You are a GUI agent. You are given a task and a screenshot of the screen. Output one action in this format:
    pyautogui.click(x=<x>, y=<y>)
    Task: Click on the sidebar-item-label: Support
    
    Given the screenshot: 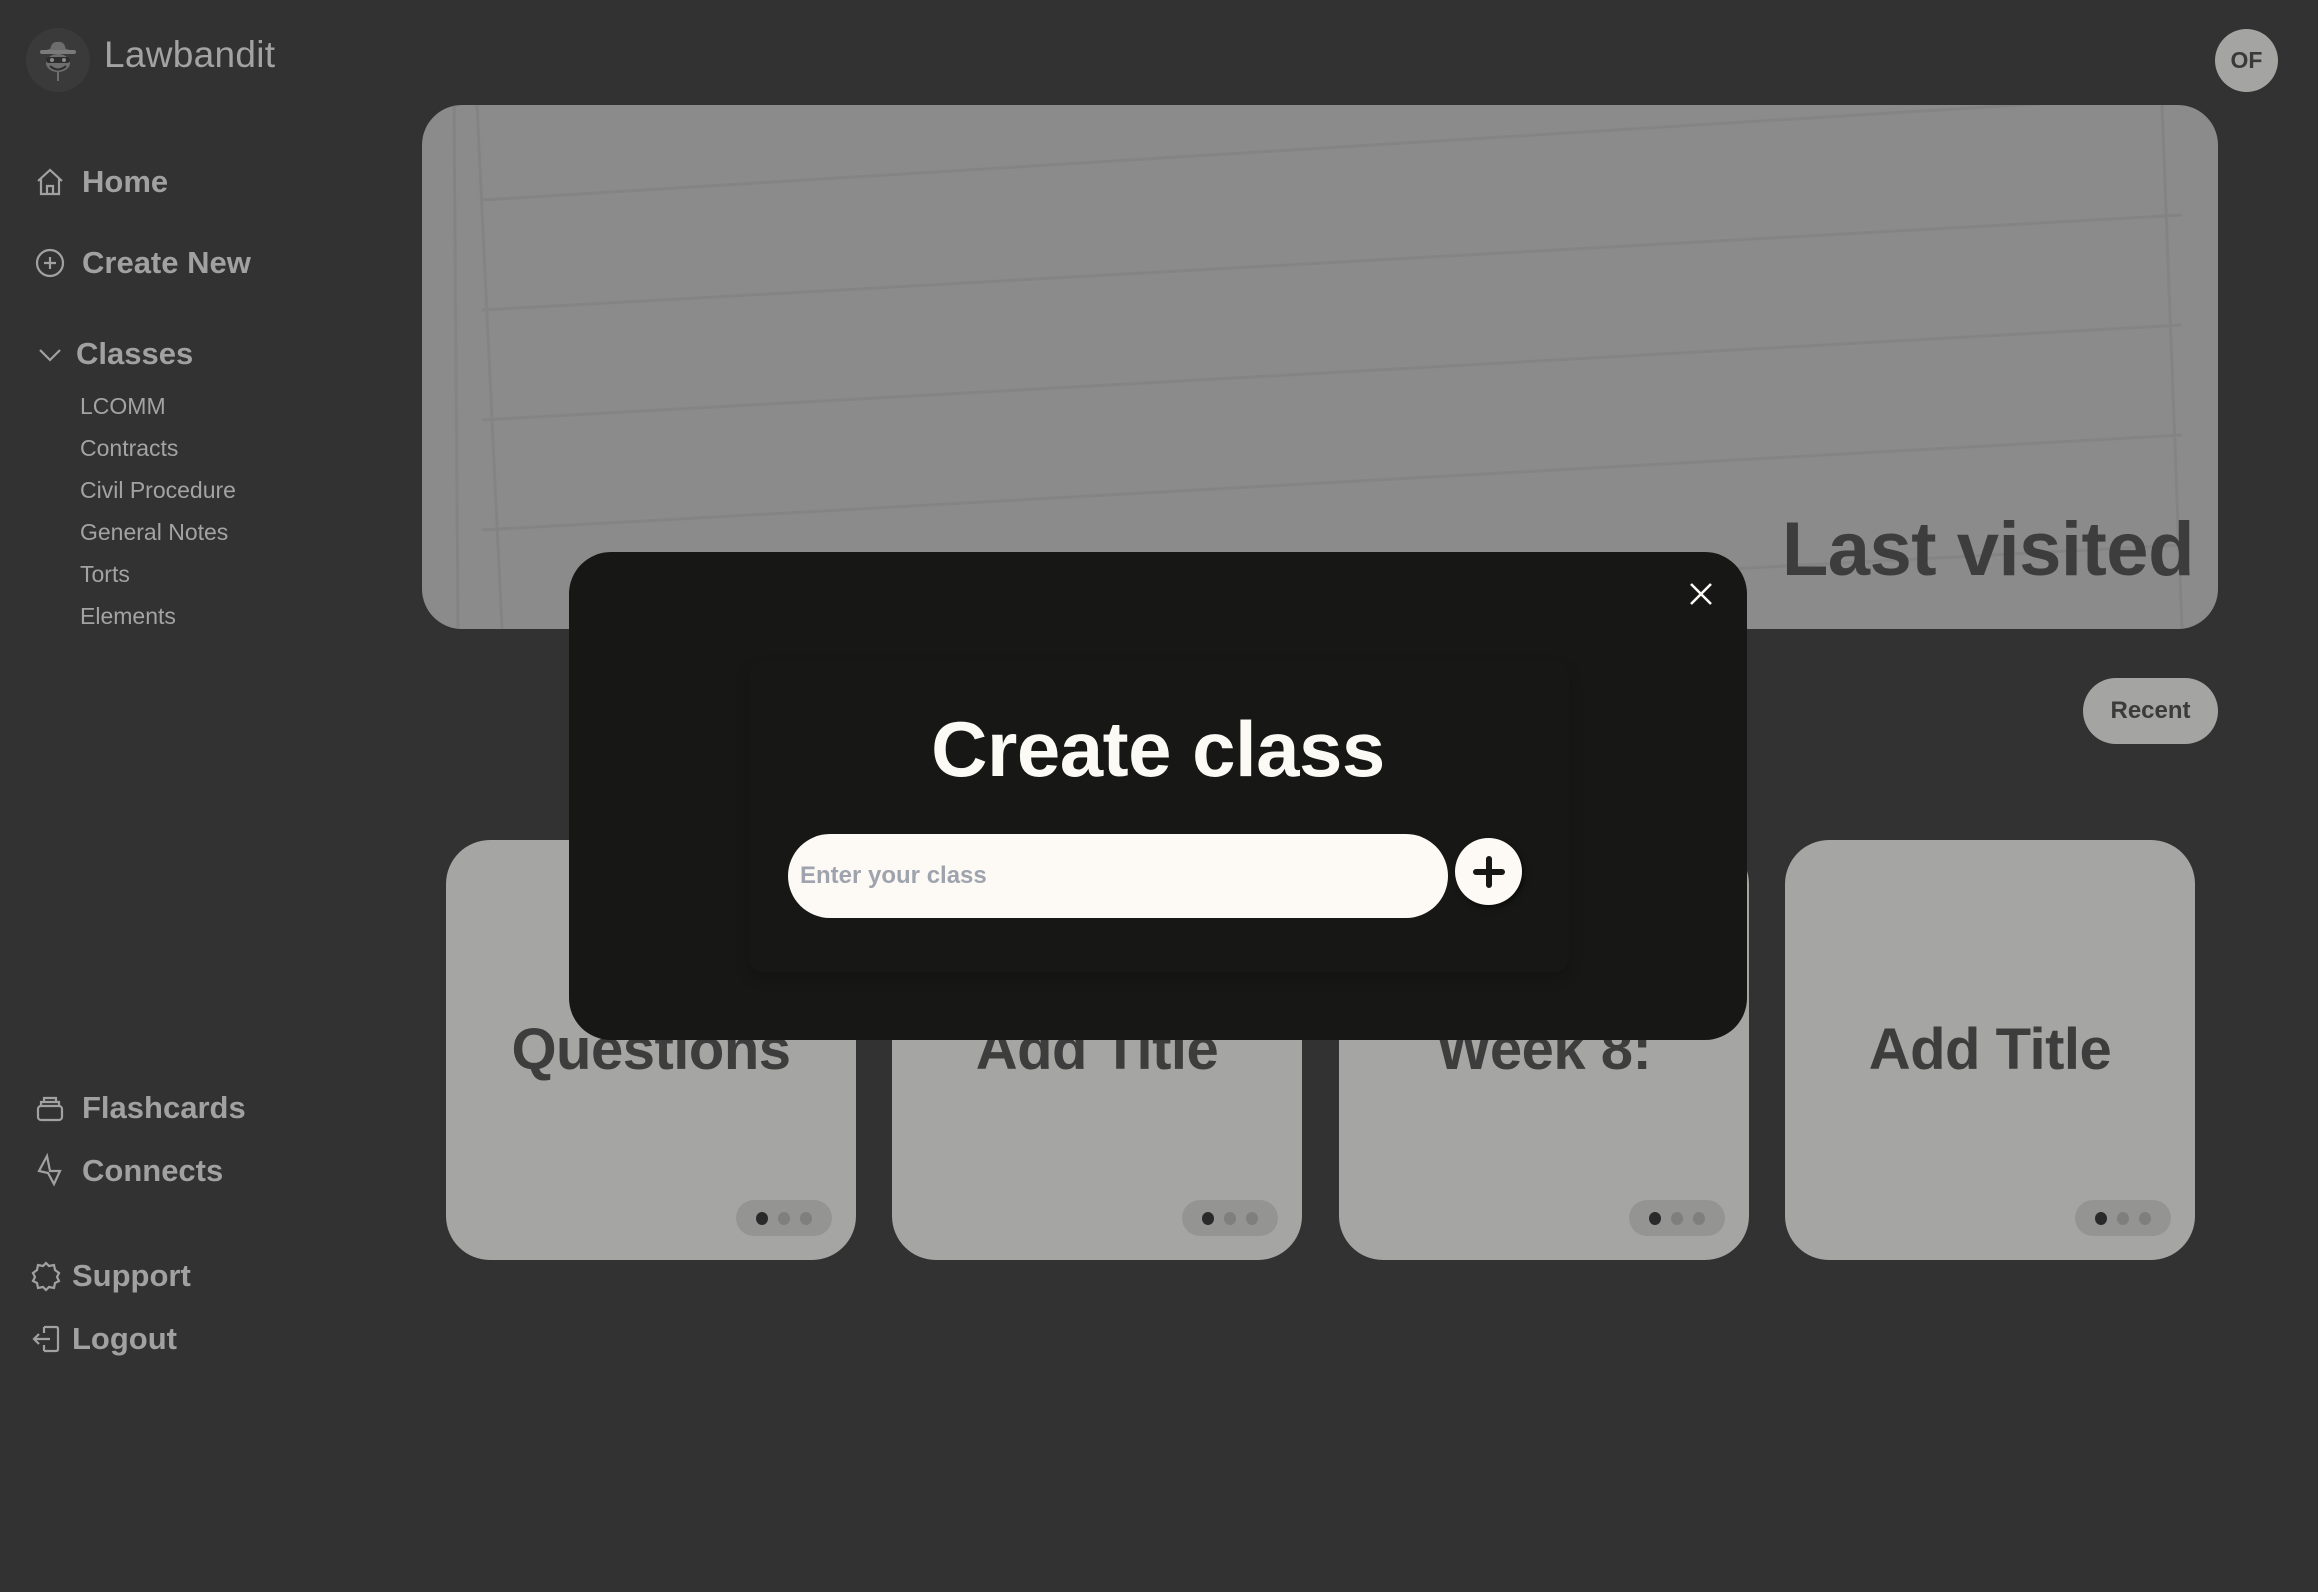 What is the action you would take?
    pyautogui.click(x=131, y=1275)
    